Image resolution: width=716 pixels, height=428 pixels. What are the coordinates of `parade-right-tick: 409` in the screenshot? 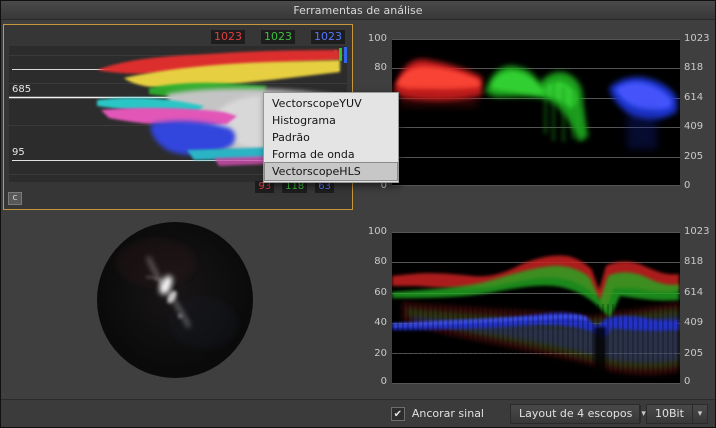 It's located at (694, 126).